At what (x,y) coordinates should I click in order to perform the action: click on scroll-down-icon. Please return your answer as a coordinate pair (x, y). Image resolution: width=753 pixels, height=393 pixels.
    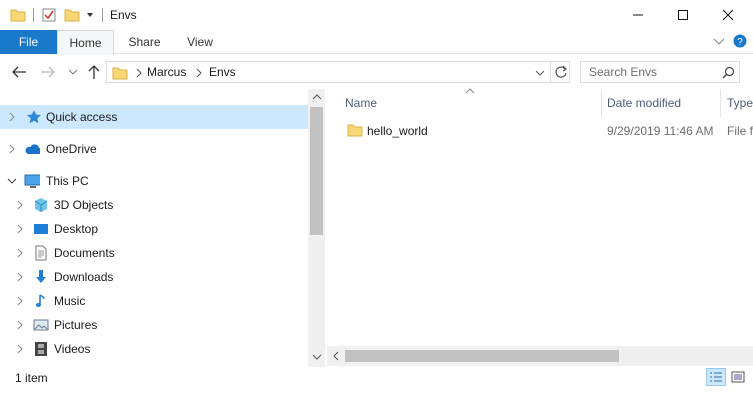
    Looking at the image, I should click on (317, 357).